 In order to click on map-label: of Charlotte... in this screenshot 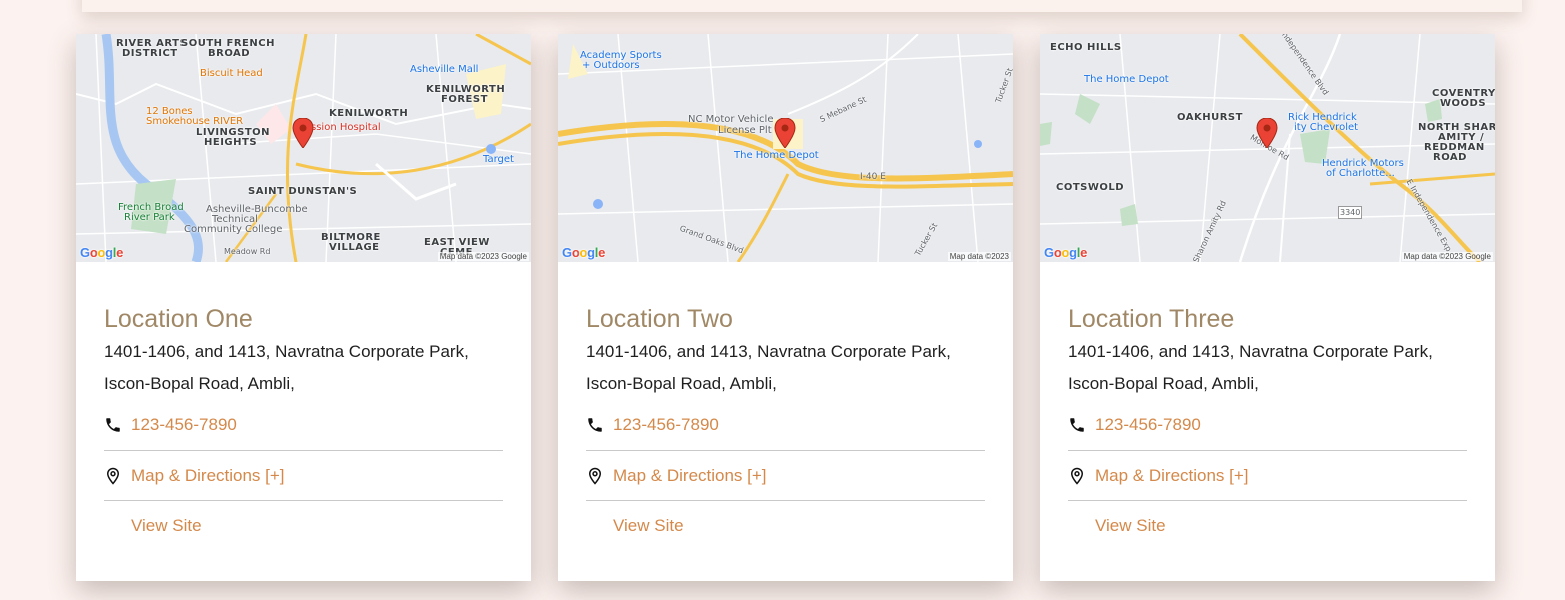, I will do `click(1360, 173)`.